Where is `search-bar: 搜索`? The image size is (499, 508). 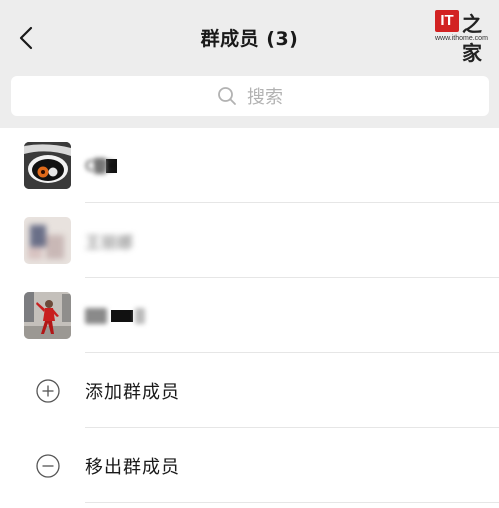
search-bar: 搜索 is located at coordinates (250, 96).